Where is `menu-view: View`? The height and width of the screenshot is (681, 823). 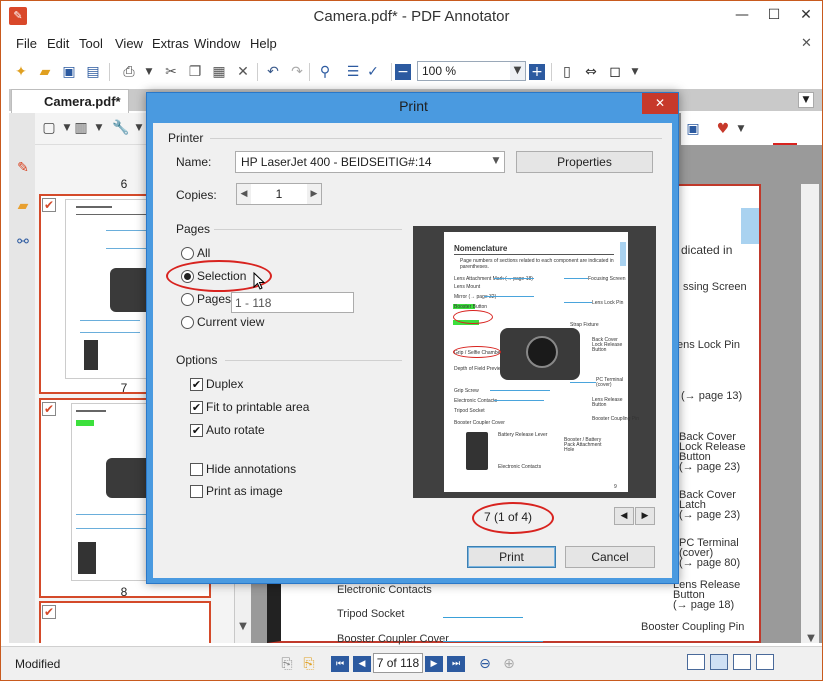 menu-view: View is located at coordinates (129, 43).